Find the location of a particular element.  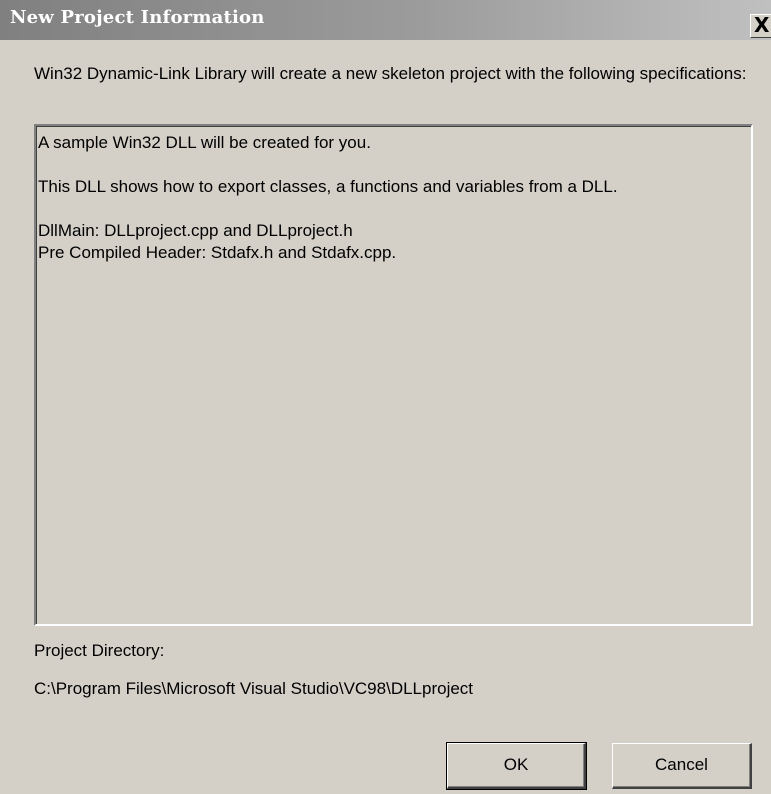

cancel-button: Cancel is located at coordinates (682, 766).